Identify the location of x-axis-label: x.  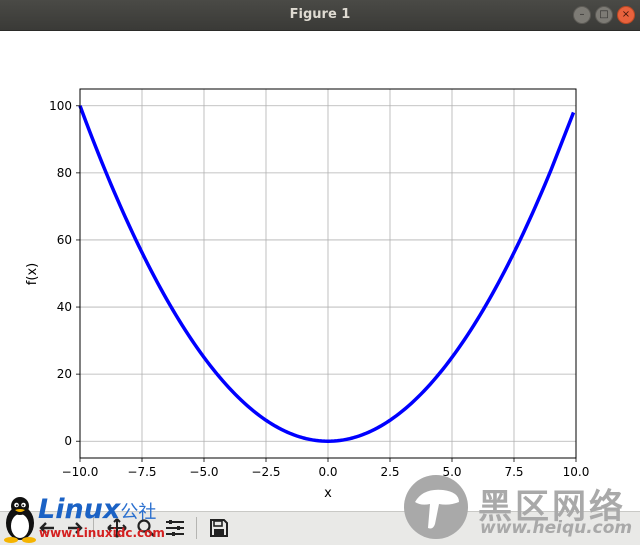
(328, 493).